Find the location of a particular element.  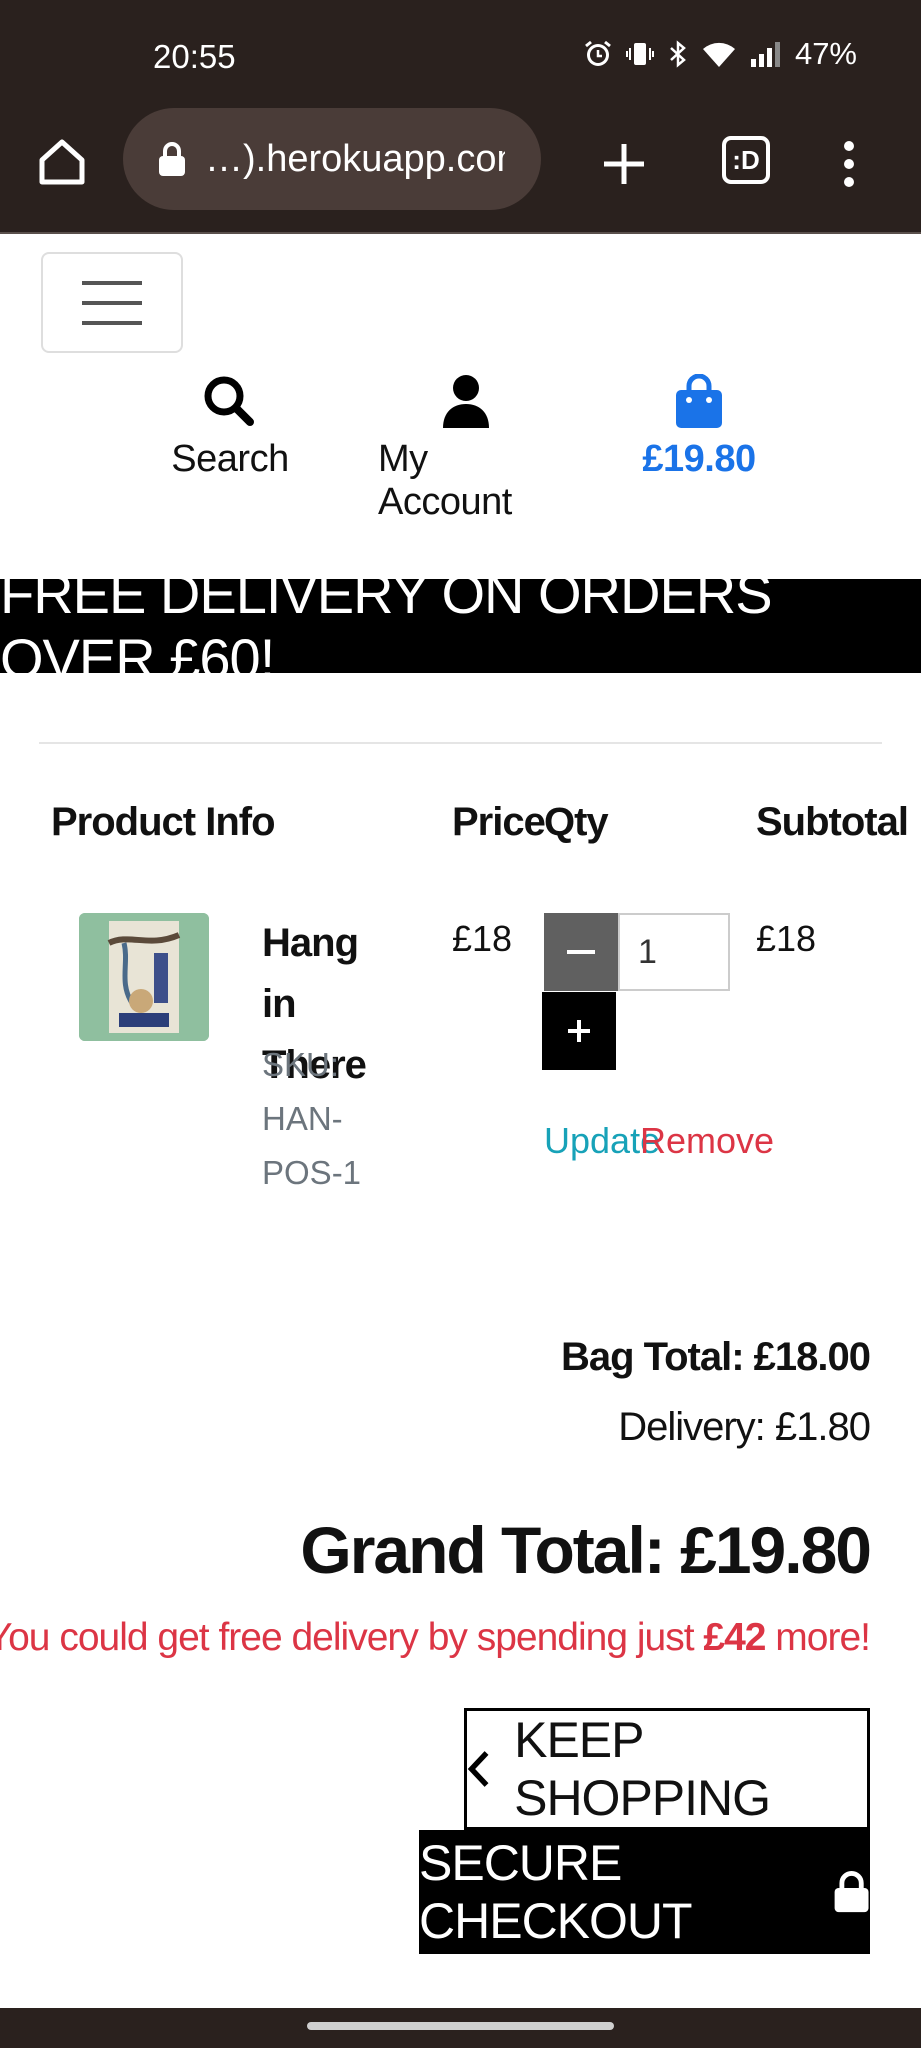

secure-checkout-label: SECURE CHECKOUT is located at coordinates (556, 1892).